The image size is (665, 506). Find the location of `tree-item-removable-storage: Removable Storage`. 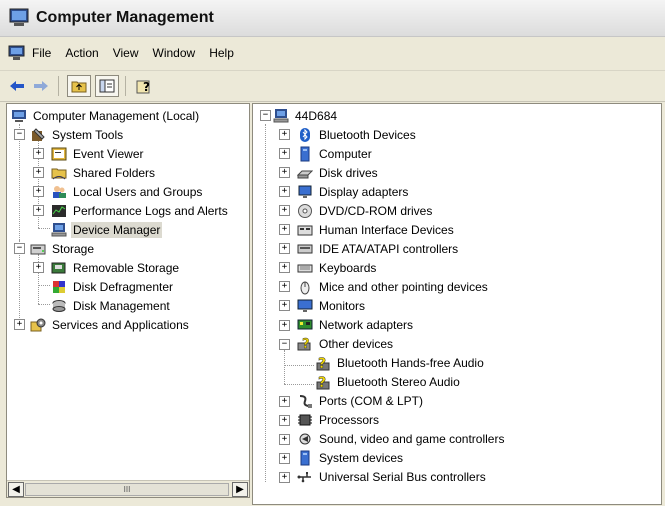

tree-item-removable-storage: Removable Storage is located at coordinates (116, 267).